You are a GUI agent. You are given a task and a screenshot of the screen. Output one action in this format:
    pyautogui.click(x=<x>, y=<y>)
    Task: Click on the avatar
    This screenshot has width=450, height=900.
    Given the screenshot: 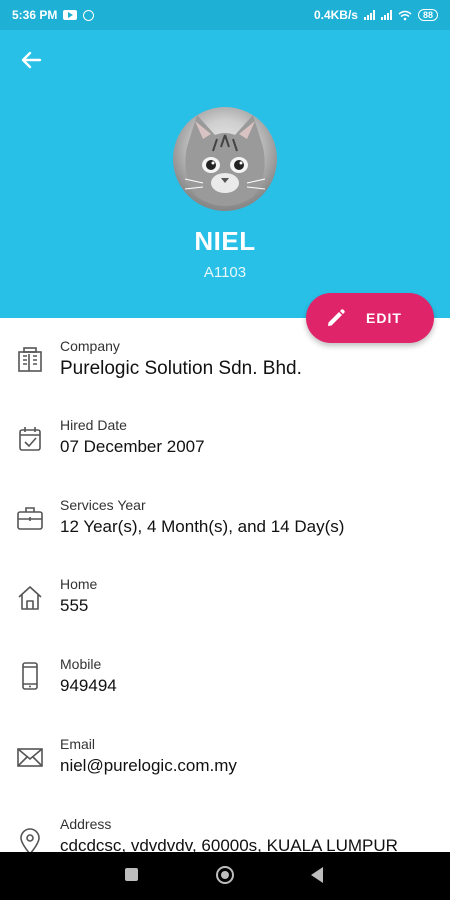 What is the action you would take?
    pyautogui.click(x=225, y=159)
    